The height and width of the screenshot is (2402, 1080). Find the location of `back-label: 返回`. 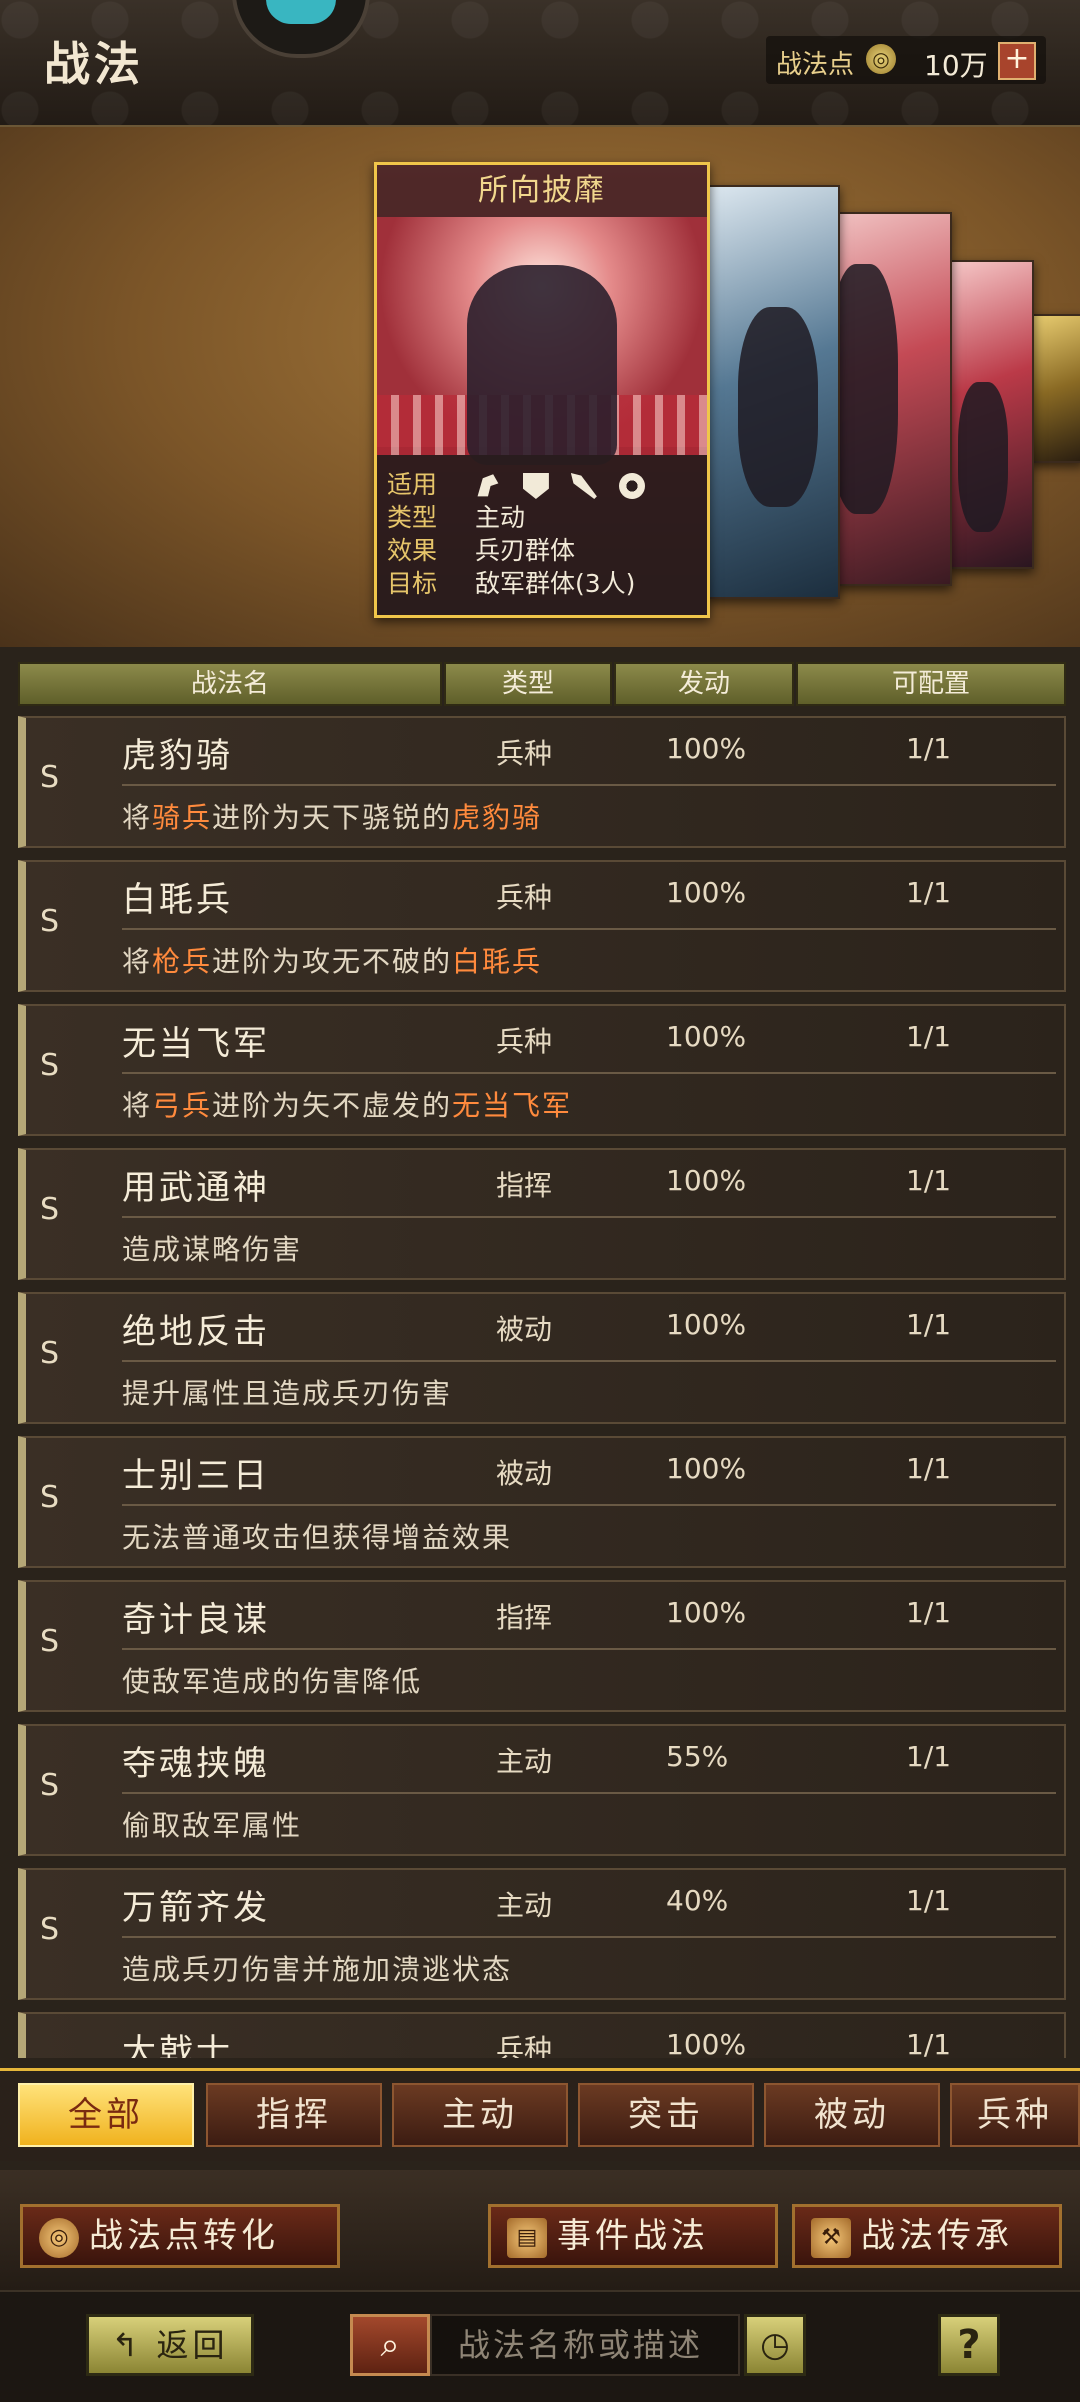

back-label: 返回 is located at coordinates (192, 2345).